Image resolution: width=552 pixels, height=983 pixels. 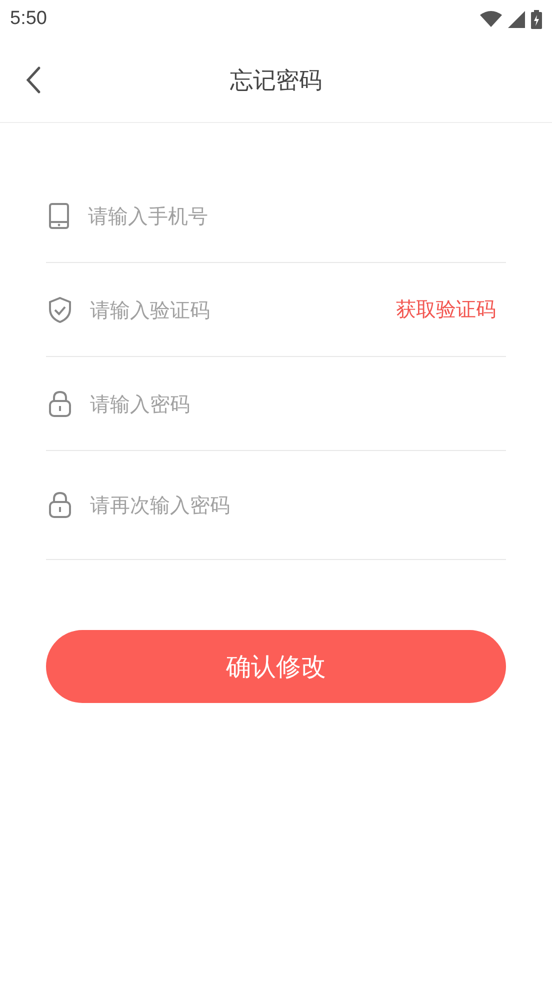 What do you see at coordinates (516, 19) in the screenshot?
I see `signal-icon` at bounding box center [516, 19].